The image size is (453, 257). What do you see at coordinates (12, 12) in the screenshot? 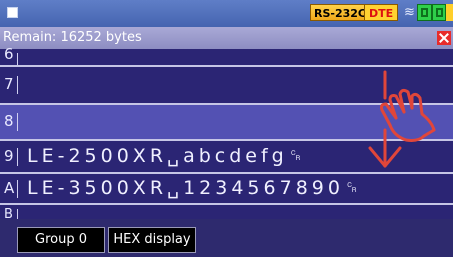
I see `menu-square-icon` at bounding box center [12, 12].